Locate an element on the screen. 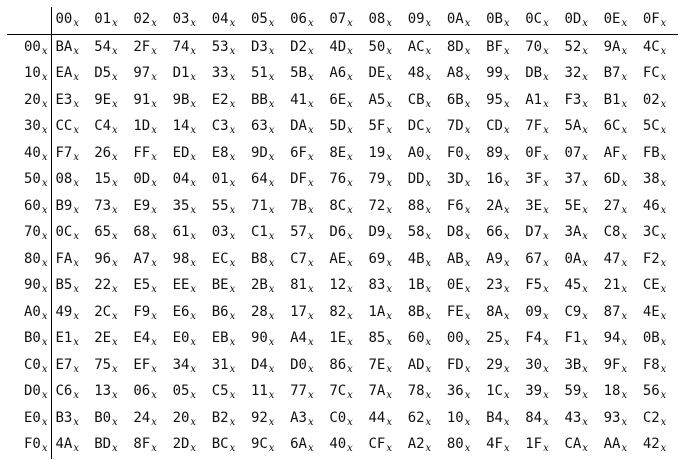  cell-value: 01 is located at coordinates (220, 179).